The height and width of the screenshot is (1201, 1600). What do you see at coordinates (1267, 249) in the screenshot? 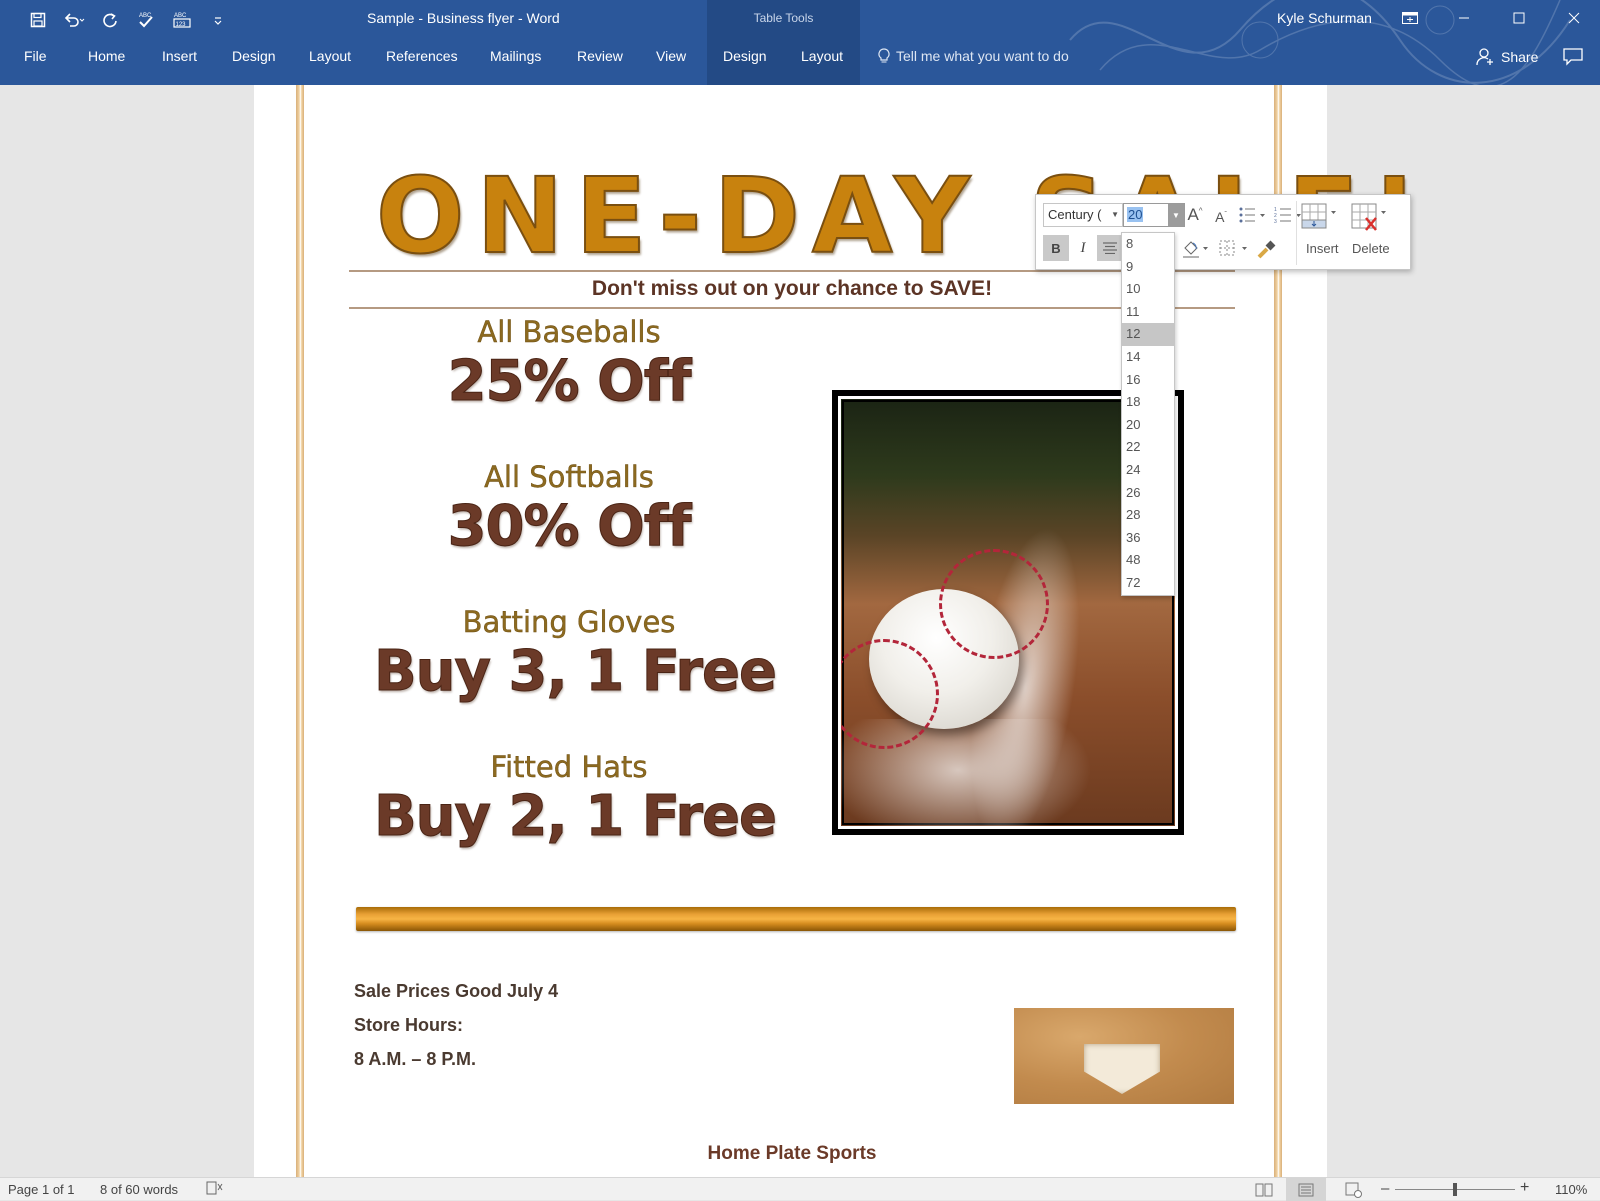
I see `format-painter-button` at bounding box center [1267, 249].